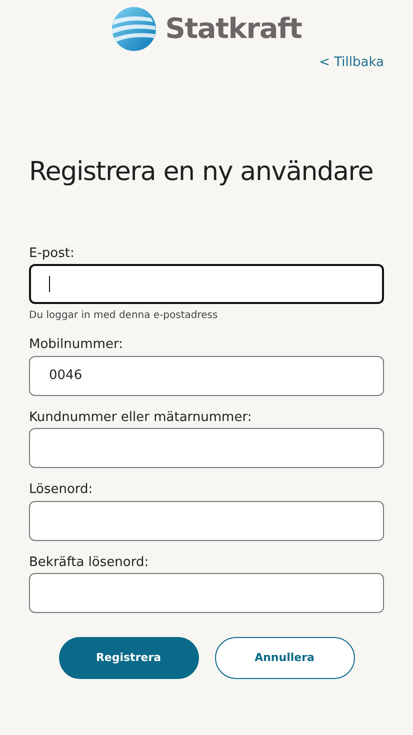 This screenshot has height=735, width=413. Describe the element at coordinates (284, 658) in the screenshot. I see `cancel-button: Annullera` at that location.